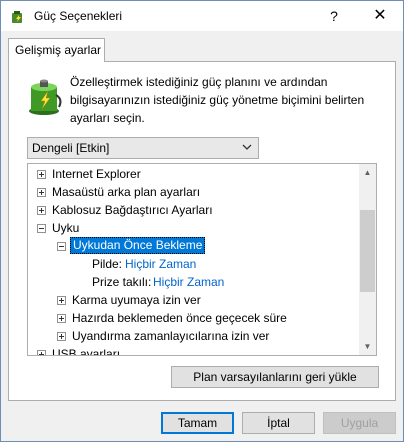  I want to click on vertical-scrollbar: ▲ ▼, so click(367, 259).